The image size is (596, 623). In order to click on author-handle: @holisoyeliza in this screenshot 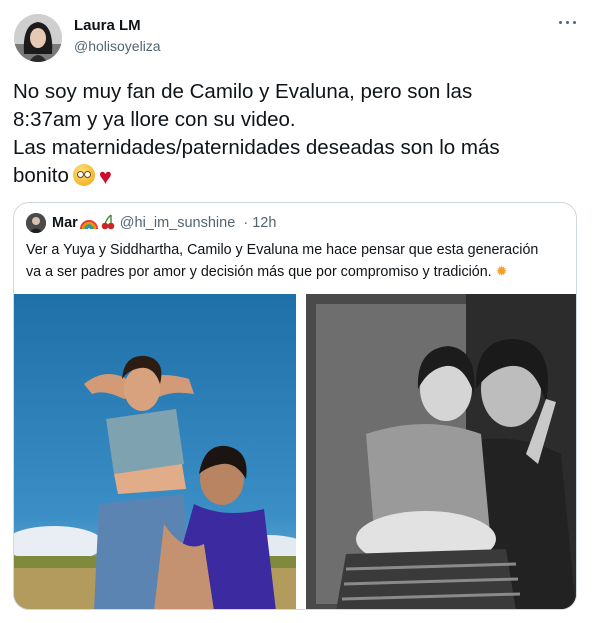, I will do `click(117, 46)`.